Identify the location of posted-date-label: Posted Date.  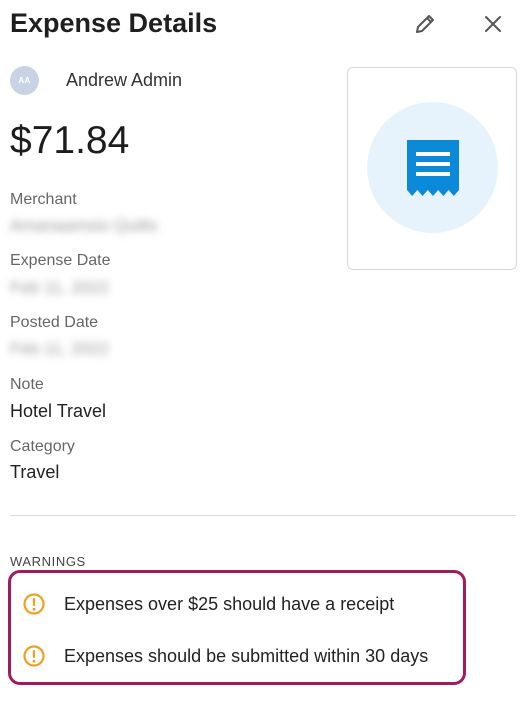
(54, 322).